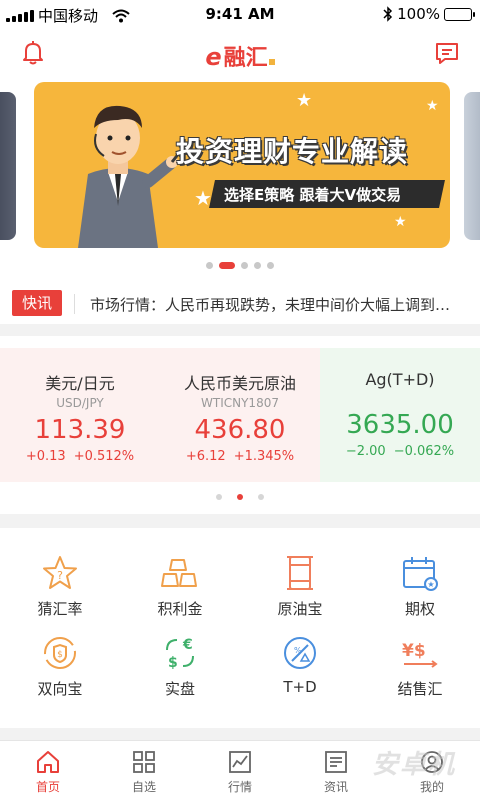  I want to click on banner-prev-peek, so click(8, 166).